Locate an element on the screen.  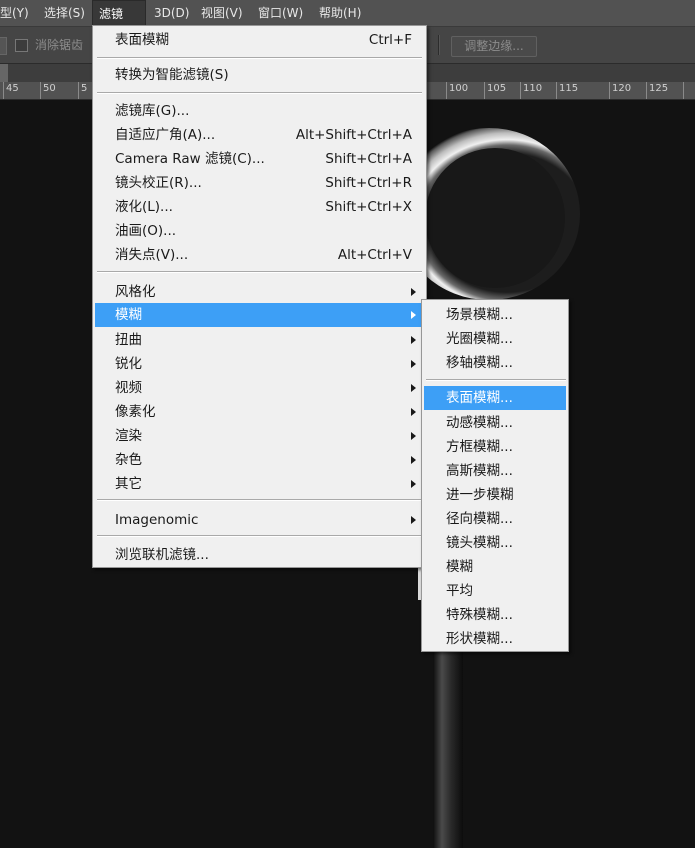
menu-item-label: 进一步模糊 is located at coordinates (480, 495).